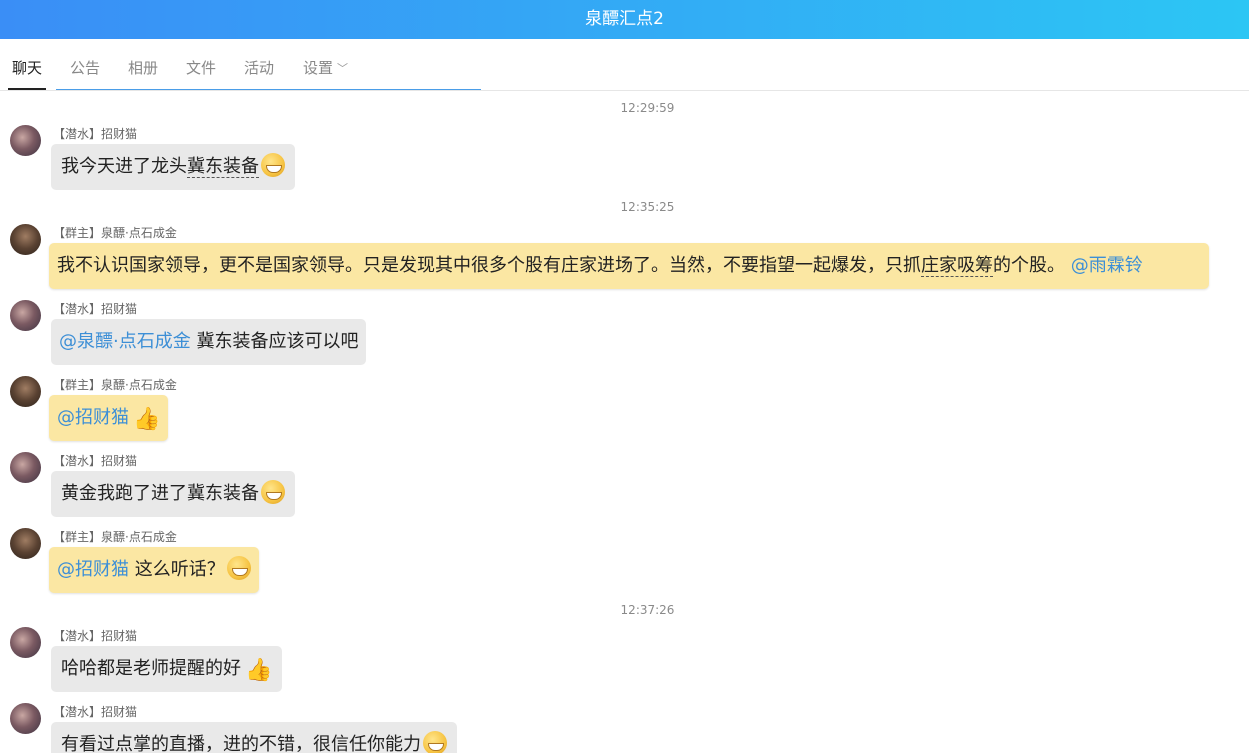  I want to click on mention-link: @雨霖铃, so click(1107, 265).